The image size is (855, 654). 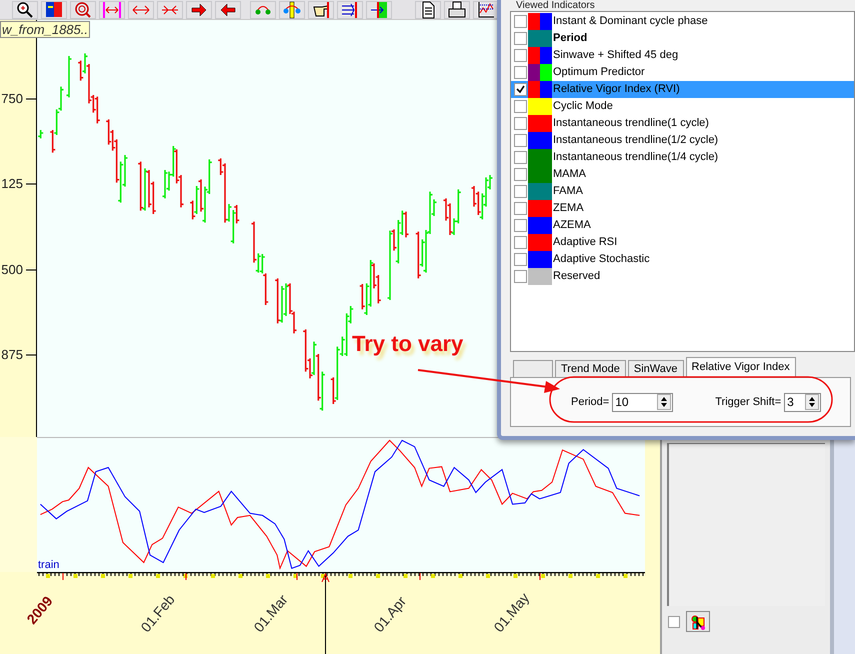 What do you see at coordinates (569, 174) in the screenshot?
I see `item-label: MAMA` at bounding box center [569, 174].